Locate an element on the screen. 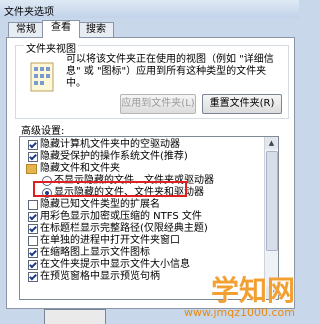  list-item: 在标题栏显示完整路径(仅限经典主题) is located at coordinates (139, 229).